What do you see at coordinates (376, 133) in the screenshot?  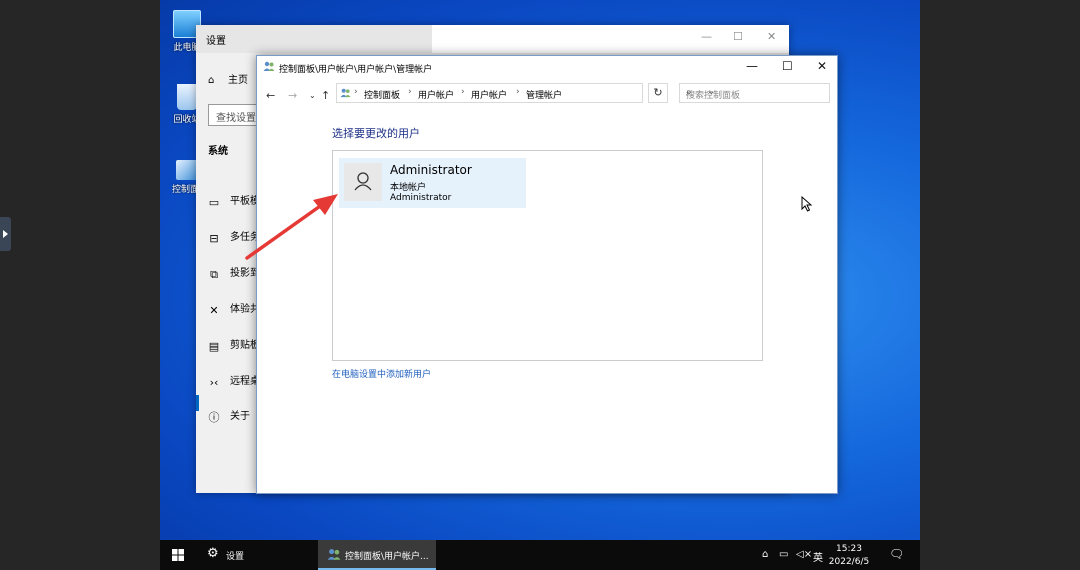 I see `page-heading: 选择要更改的用户` at bounding box center [376, 133].